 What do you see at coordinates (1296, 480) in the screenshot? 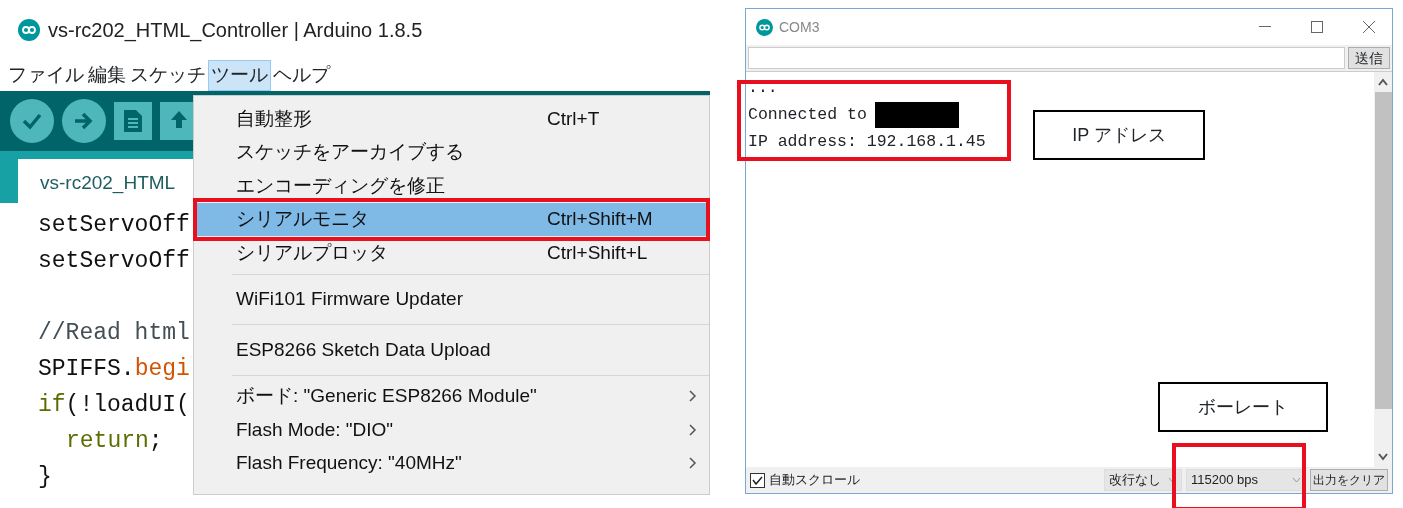
I see `caret-icon` at bounding box center [1296, 480].